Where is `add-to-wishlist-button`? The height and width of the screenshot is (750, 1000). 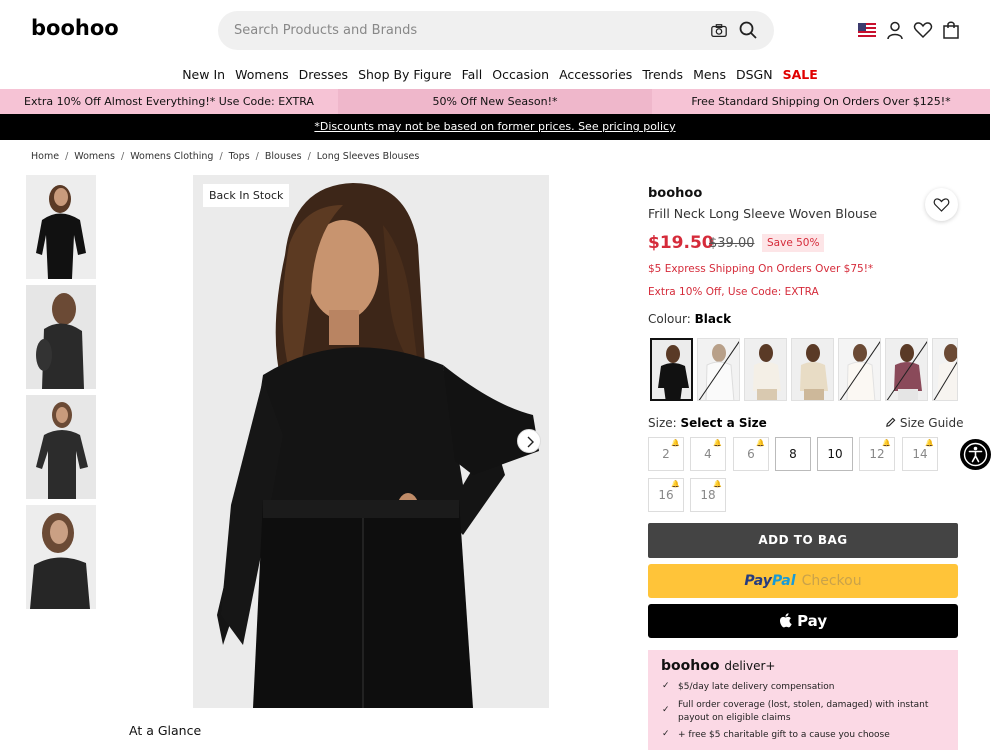
add-to-wishlist-button is located at coordinates (941, 204).